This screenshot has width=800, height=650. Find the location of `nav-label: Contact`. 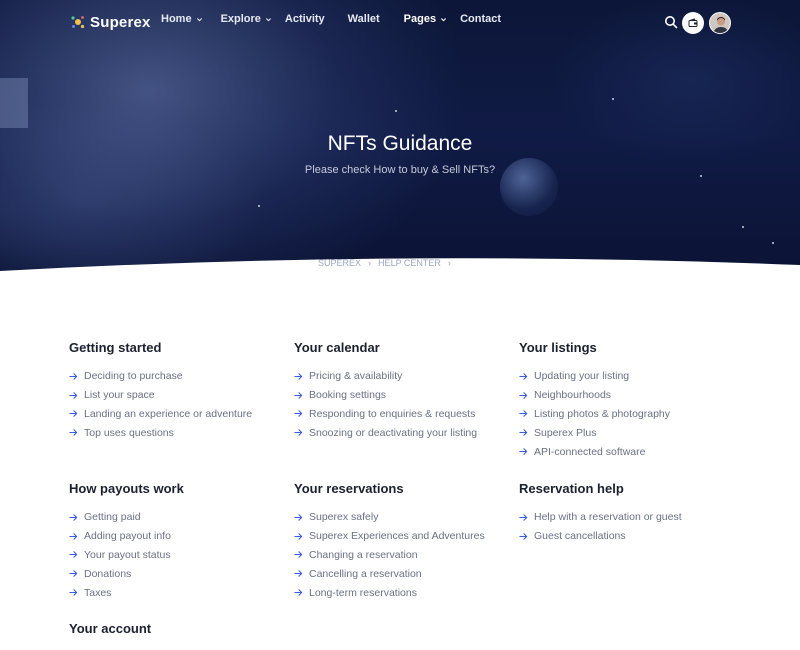

nav-label: Contact is located at coordinates (481, 19).